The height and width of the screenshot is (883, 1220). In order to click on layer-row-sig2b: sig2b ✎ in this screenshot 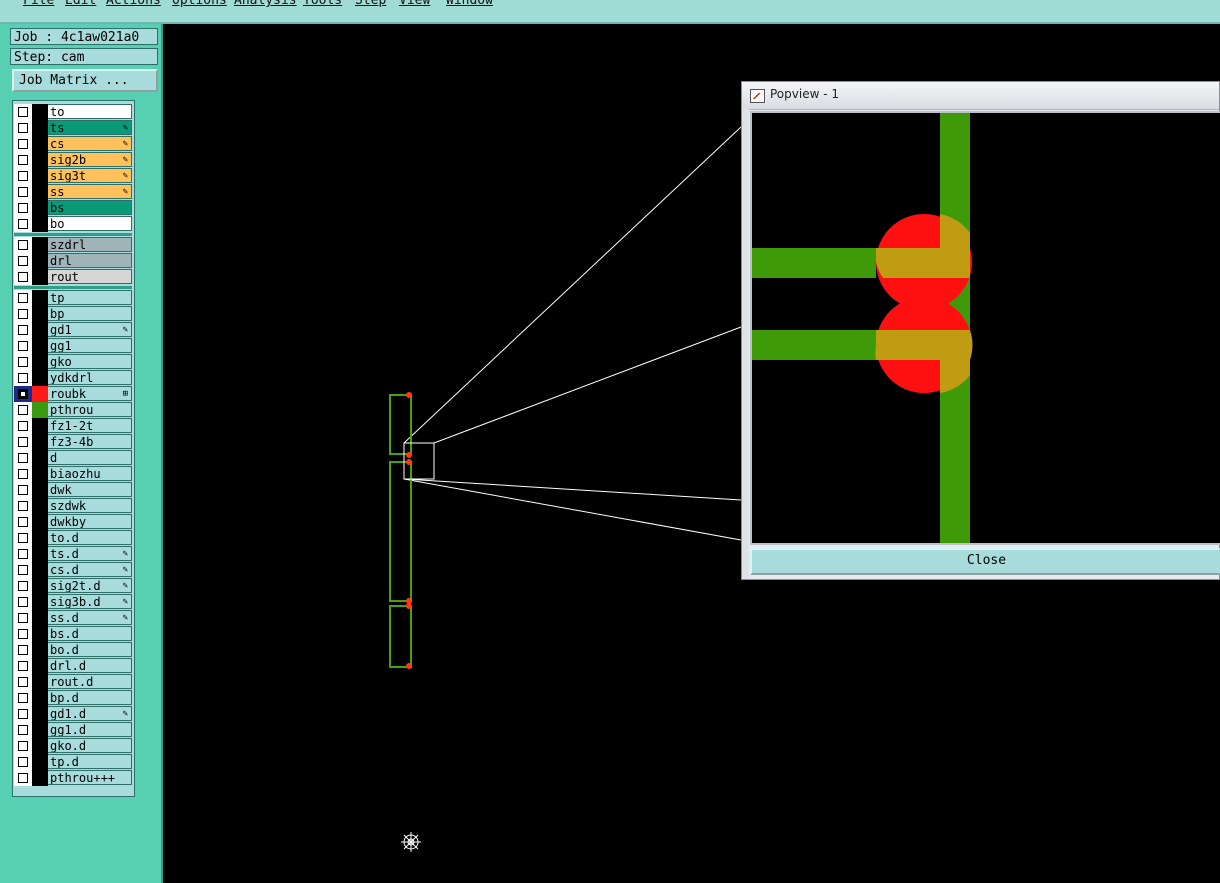, I will do `click(73, 160)`.